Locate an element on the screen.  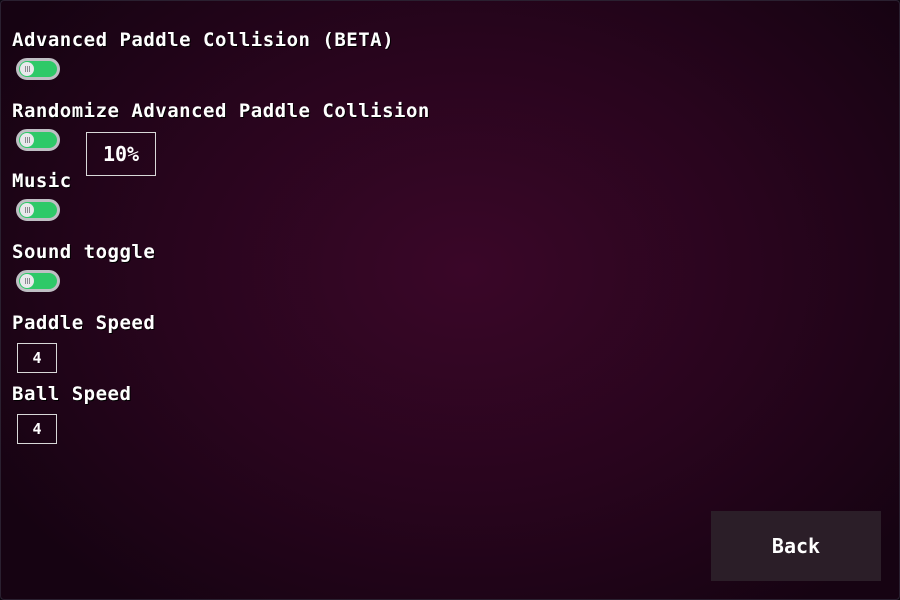
ball-speed-label: Ball Speed is located at coordinates (72, 394).